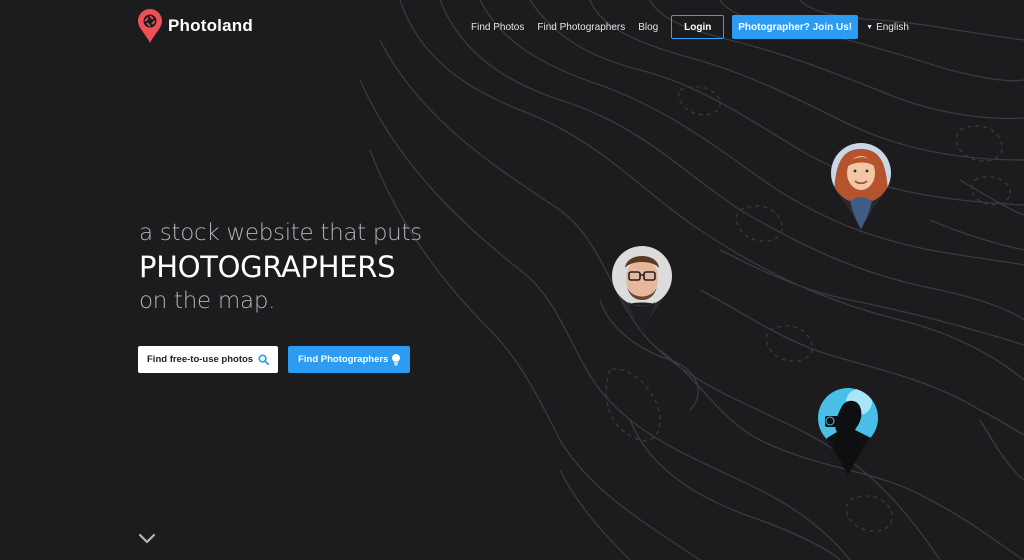 This screenshot has width=1024, height=560. I want to click on find-photographers-button: Find Photographers, so click(349, 359).